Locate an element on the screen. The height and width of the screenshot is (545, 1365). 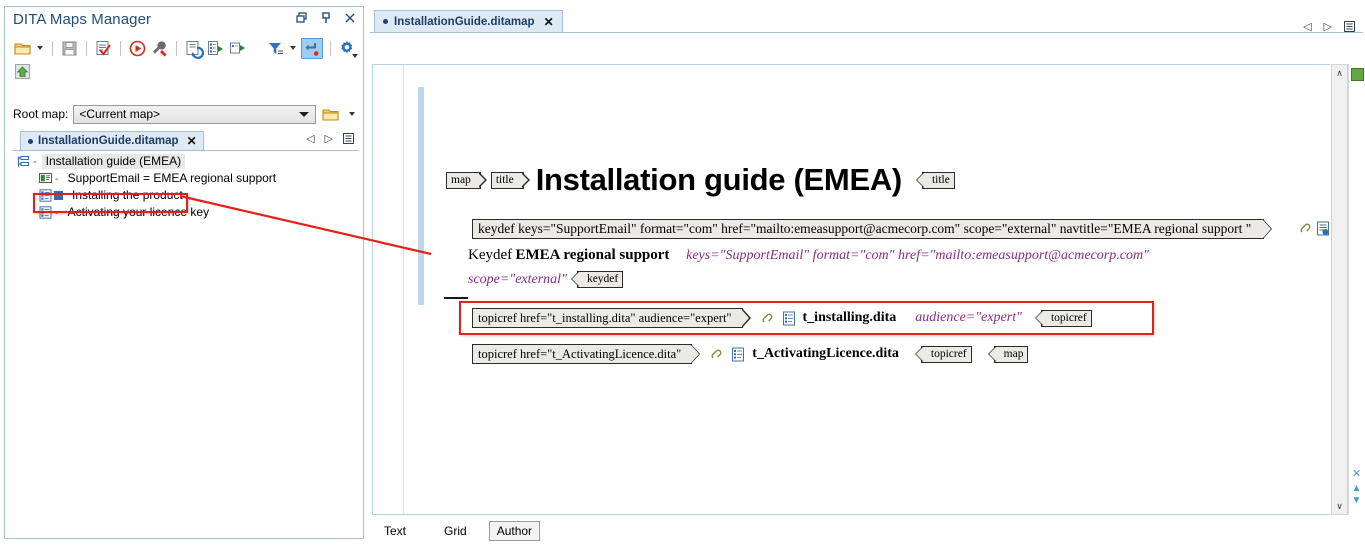
settings-caret-icon is located at coordinates (355, 55).